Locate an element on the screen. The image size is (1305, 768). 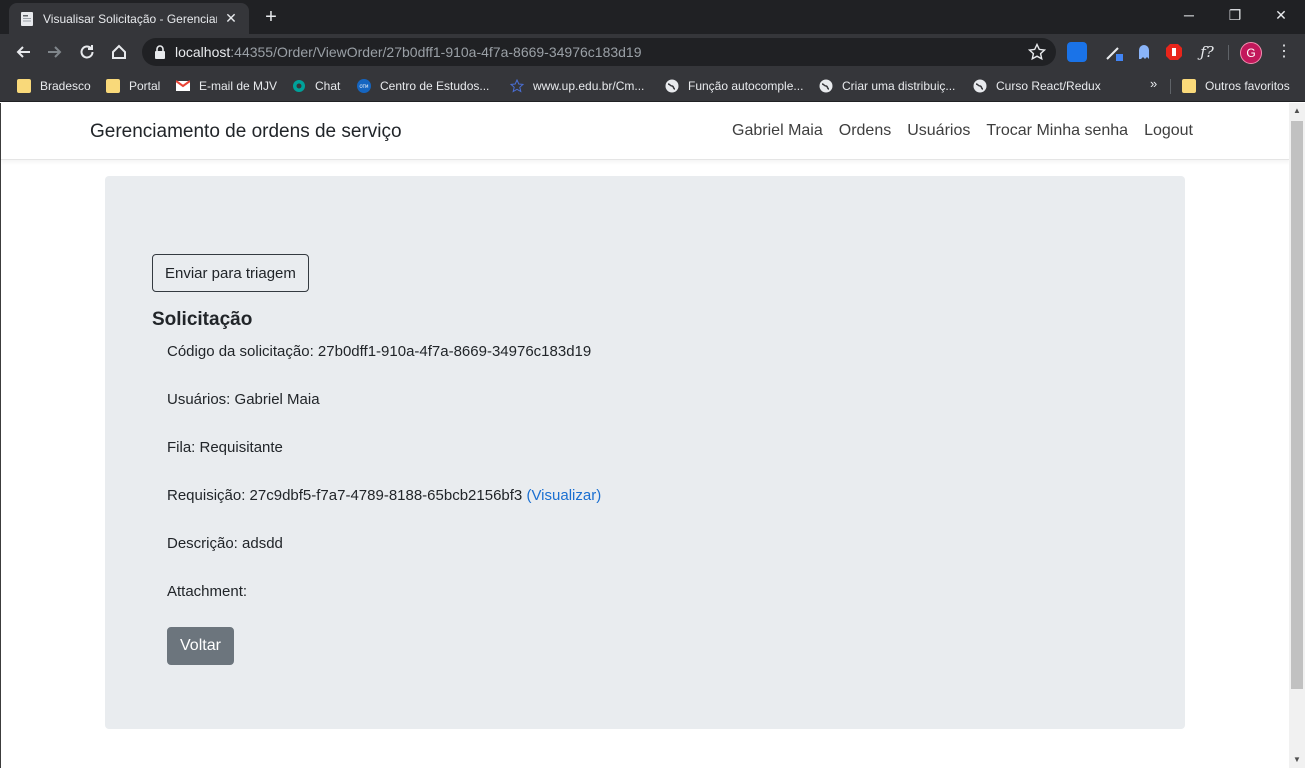
bookmark-label: Curso React/Redux is located at coordinates (1048, 86).